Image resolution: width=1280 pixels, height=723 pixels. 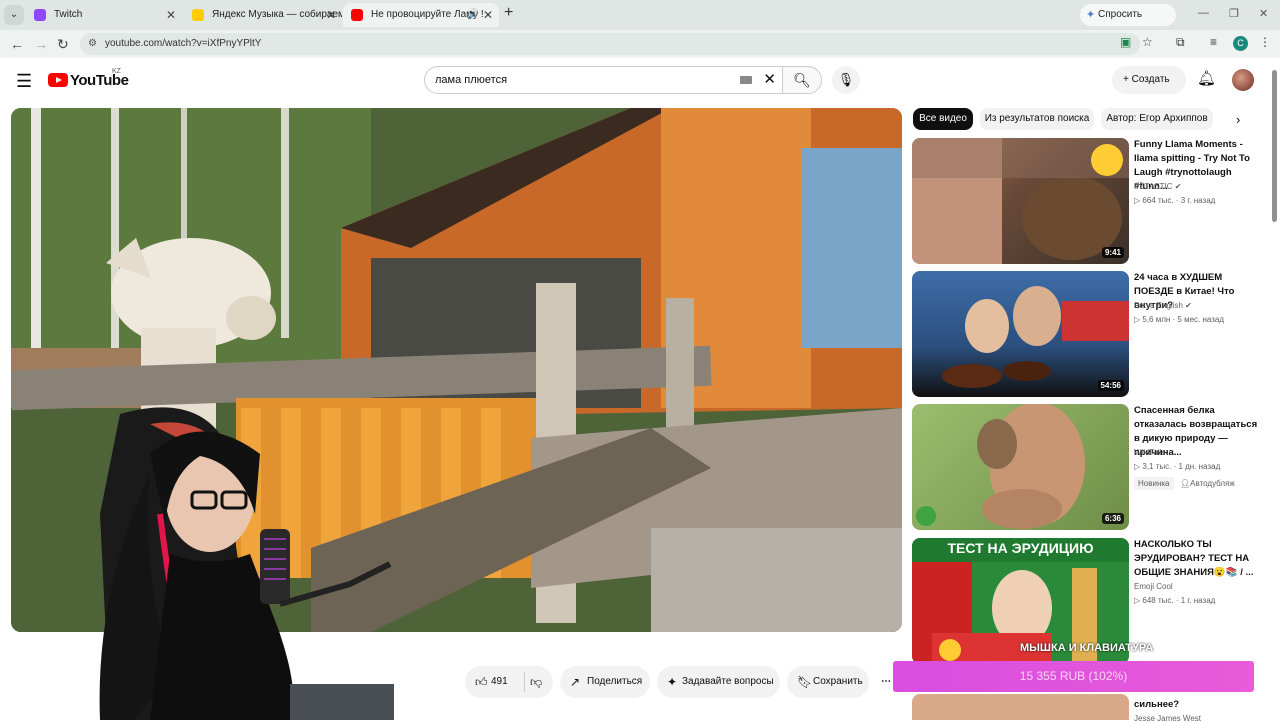 What do you see at coordinates (1243, 80) in the screenshot?
I see `user-avatar` at bounding box center [1243, 80].